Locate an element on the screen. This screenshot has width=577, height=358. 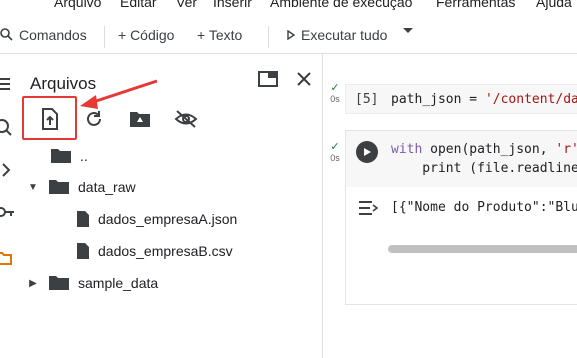
output-text: [{"Nome do Produto":"Blus is located at coordinates (484, 207).